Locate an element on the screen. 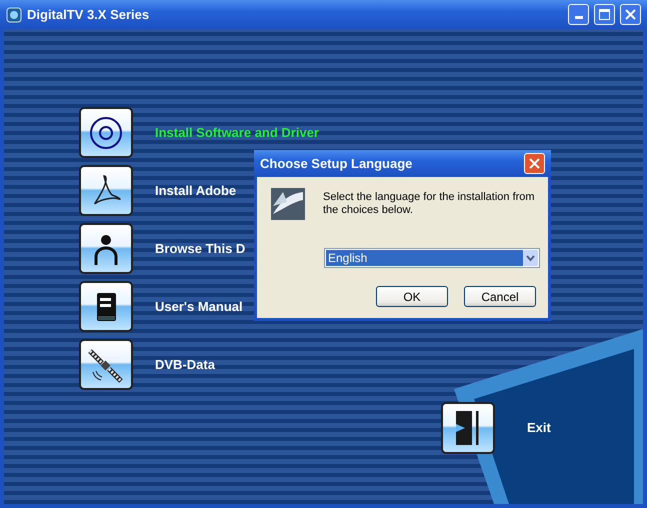 This screenshot has height=508, width=647. dialog-message: Select the language for the installation from the choices below. is located at coordinates (429, 204).